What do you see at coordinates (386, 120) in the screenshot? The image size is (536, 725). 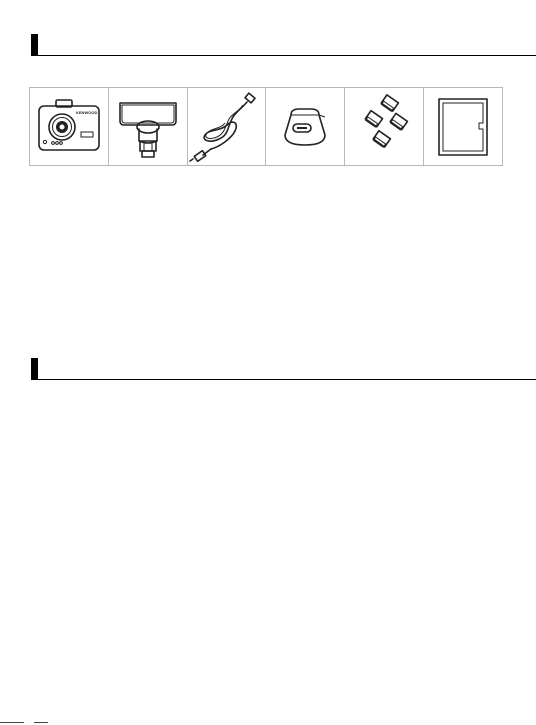 I see `adhesive-pads-icon` at bounding box center [386, 120].